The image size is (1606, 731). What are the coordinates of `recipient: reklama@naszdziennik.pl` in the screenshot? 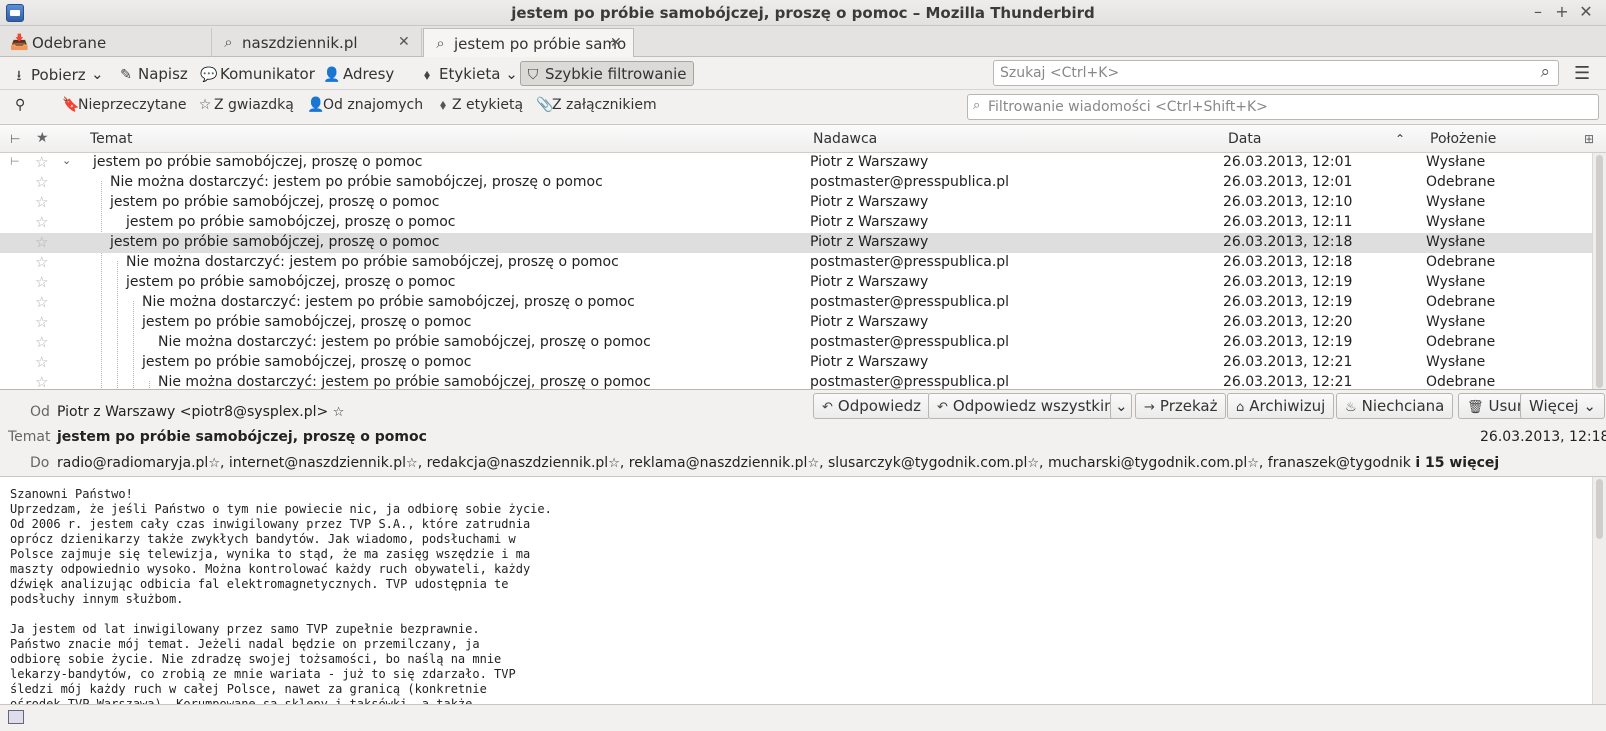 It's located at (718, 463).